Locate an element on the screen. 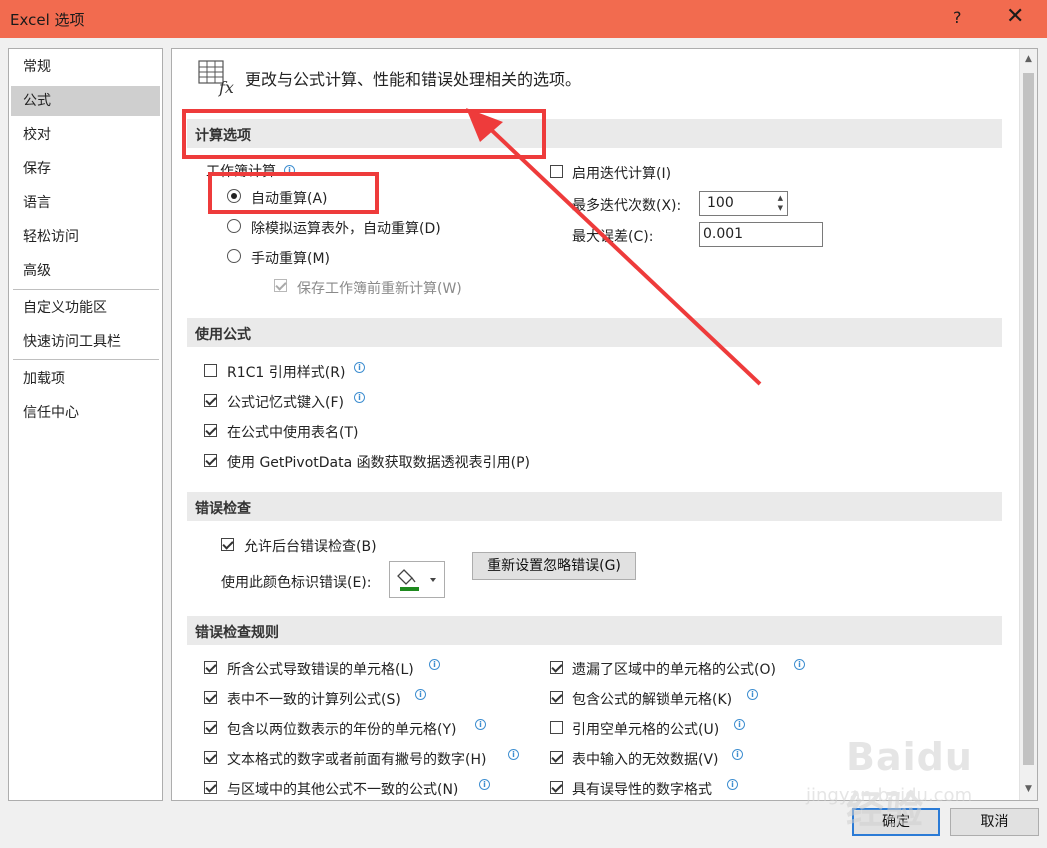  iterative-calc-checkbox is located at coordinates (556, 171).